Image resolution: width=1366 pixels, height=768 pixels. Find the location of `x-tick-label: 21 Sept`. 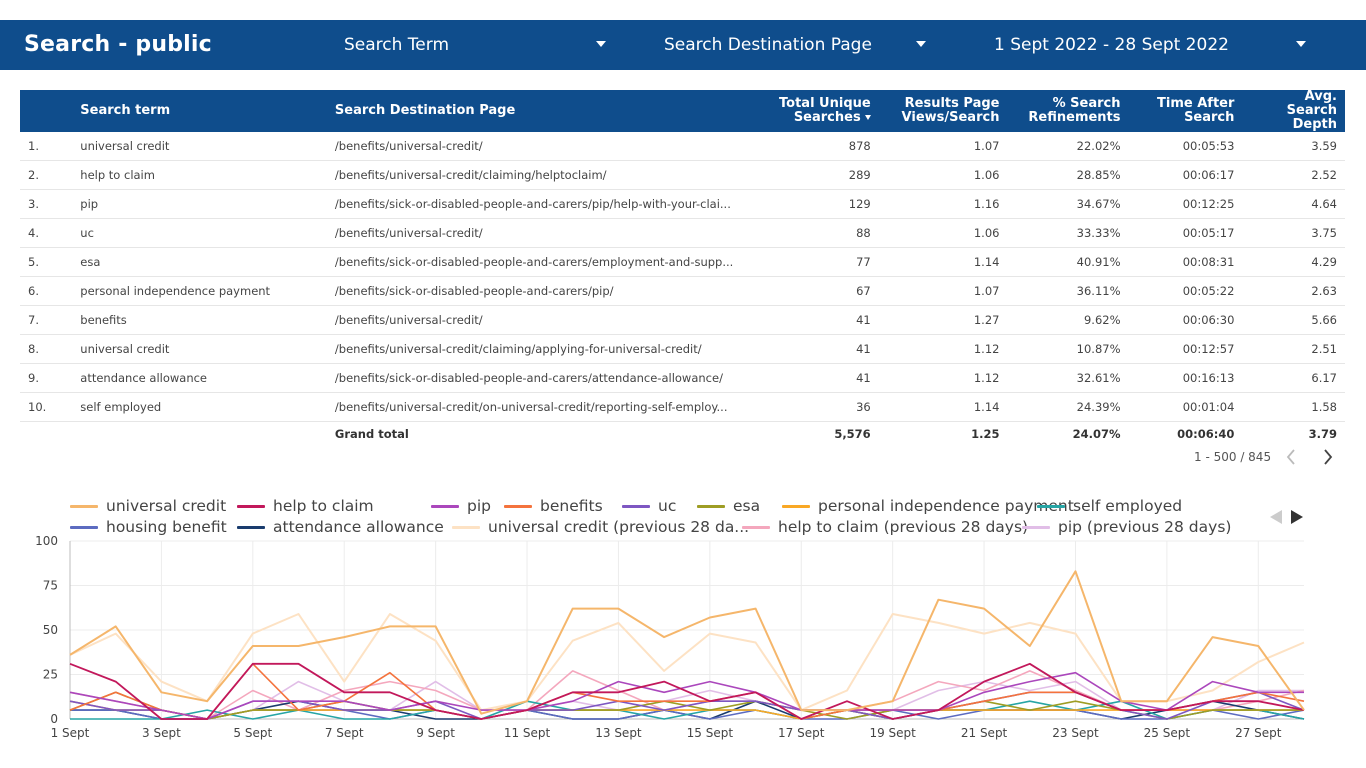

x-tick-label: 21 Sept is located at coordinates (984, 733).